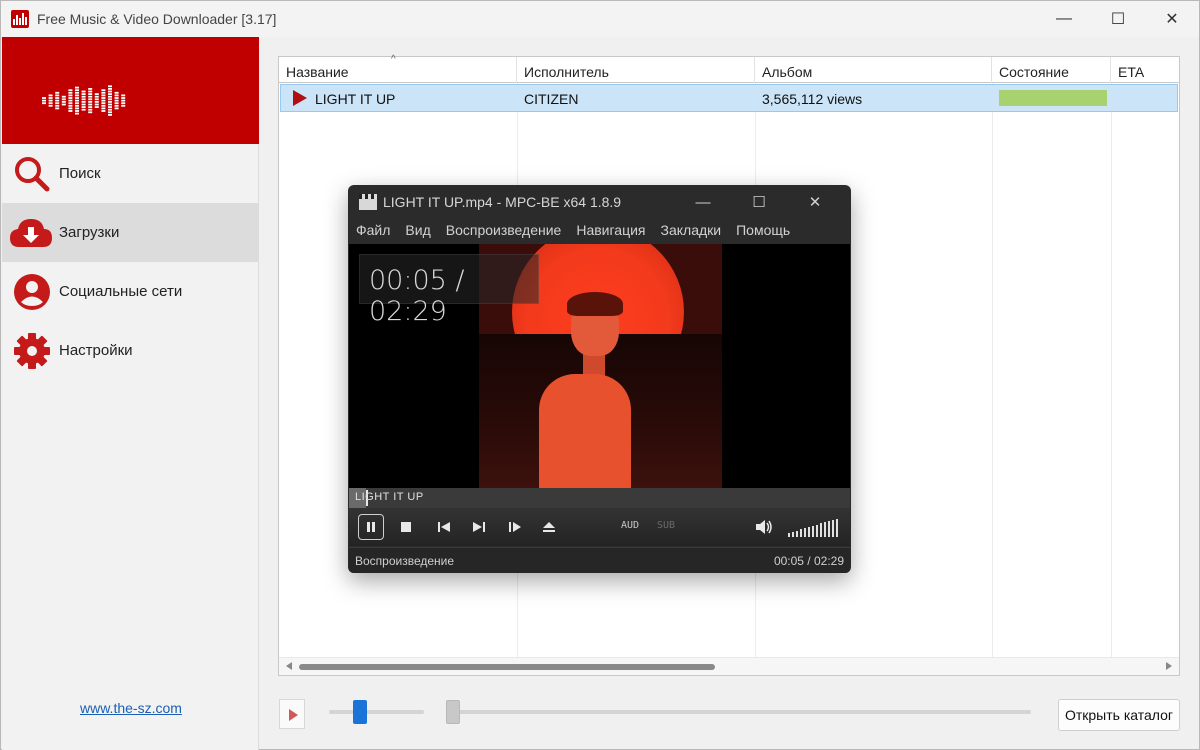 This screenshot has height=750, width=1200. I want to click on scroll-left-icon, so click(289, 666).